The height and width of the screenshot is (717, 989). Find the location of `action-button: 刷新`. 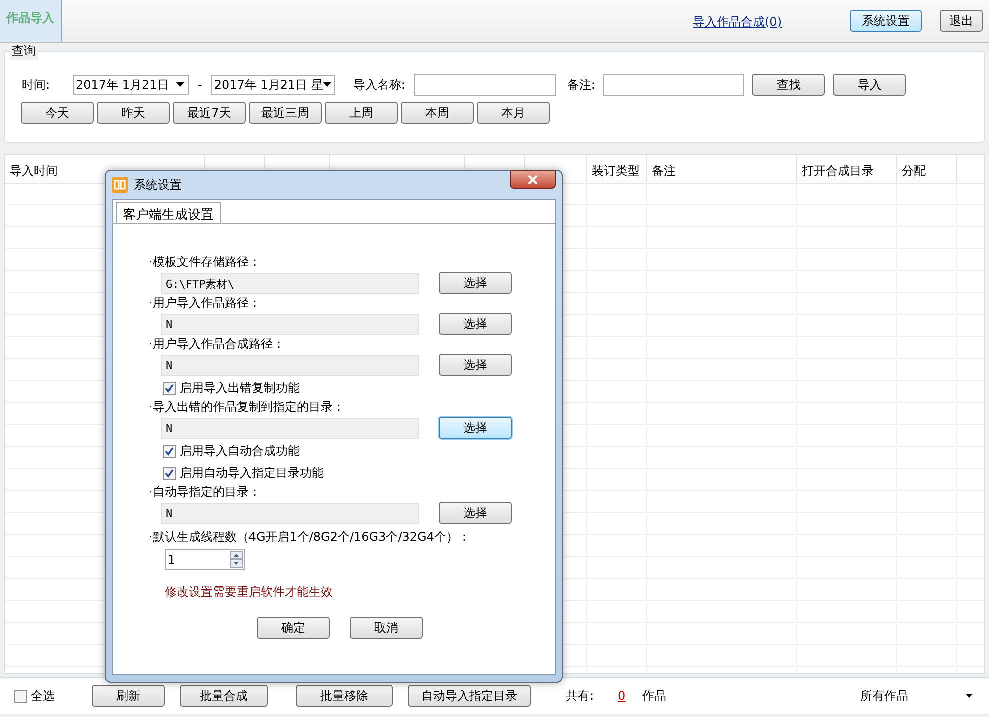

action-button: 刷新 is located at coordinates (128, 696).